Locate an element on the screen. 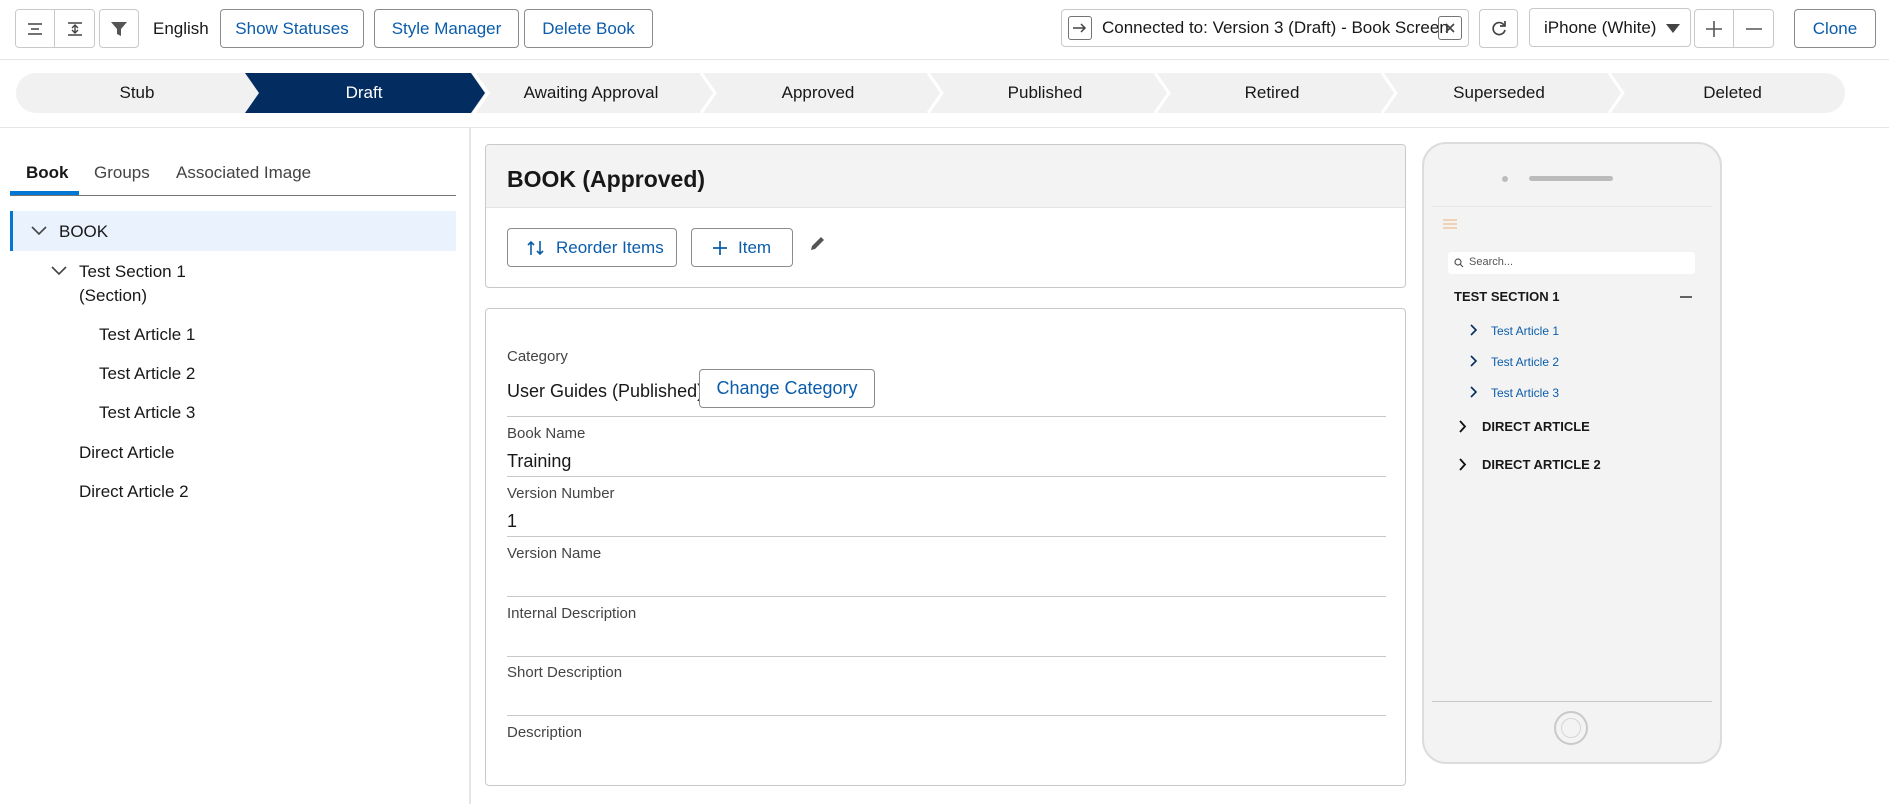 Image resolution: width=1889 pixels, height=804 pixels. disconnect-button is located at coordinates (1450, 28).